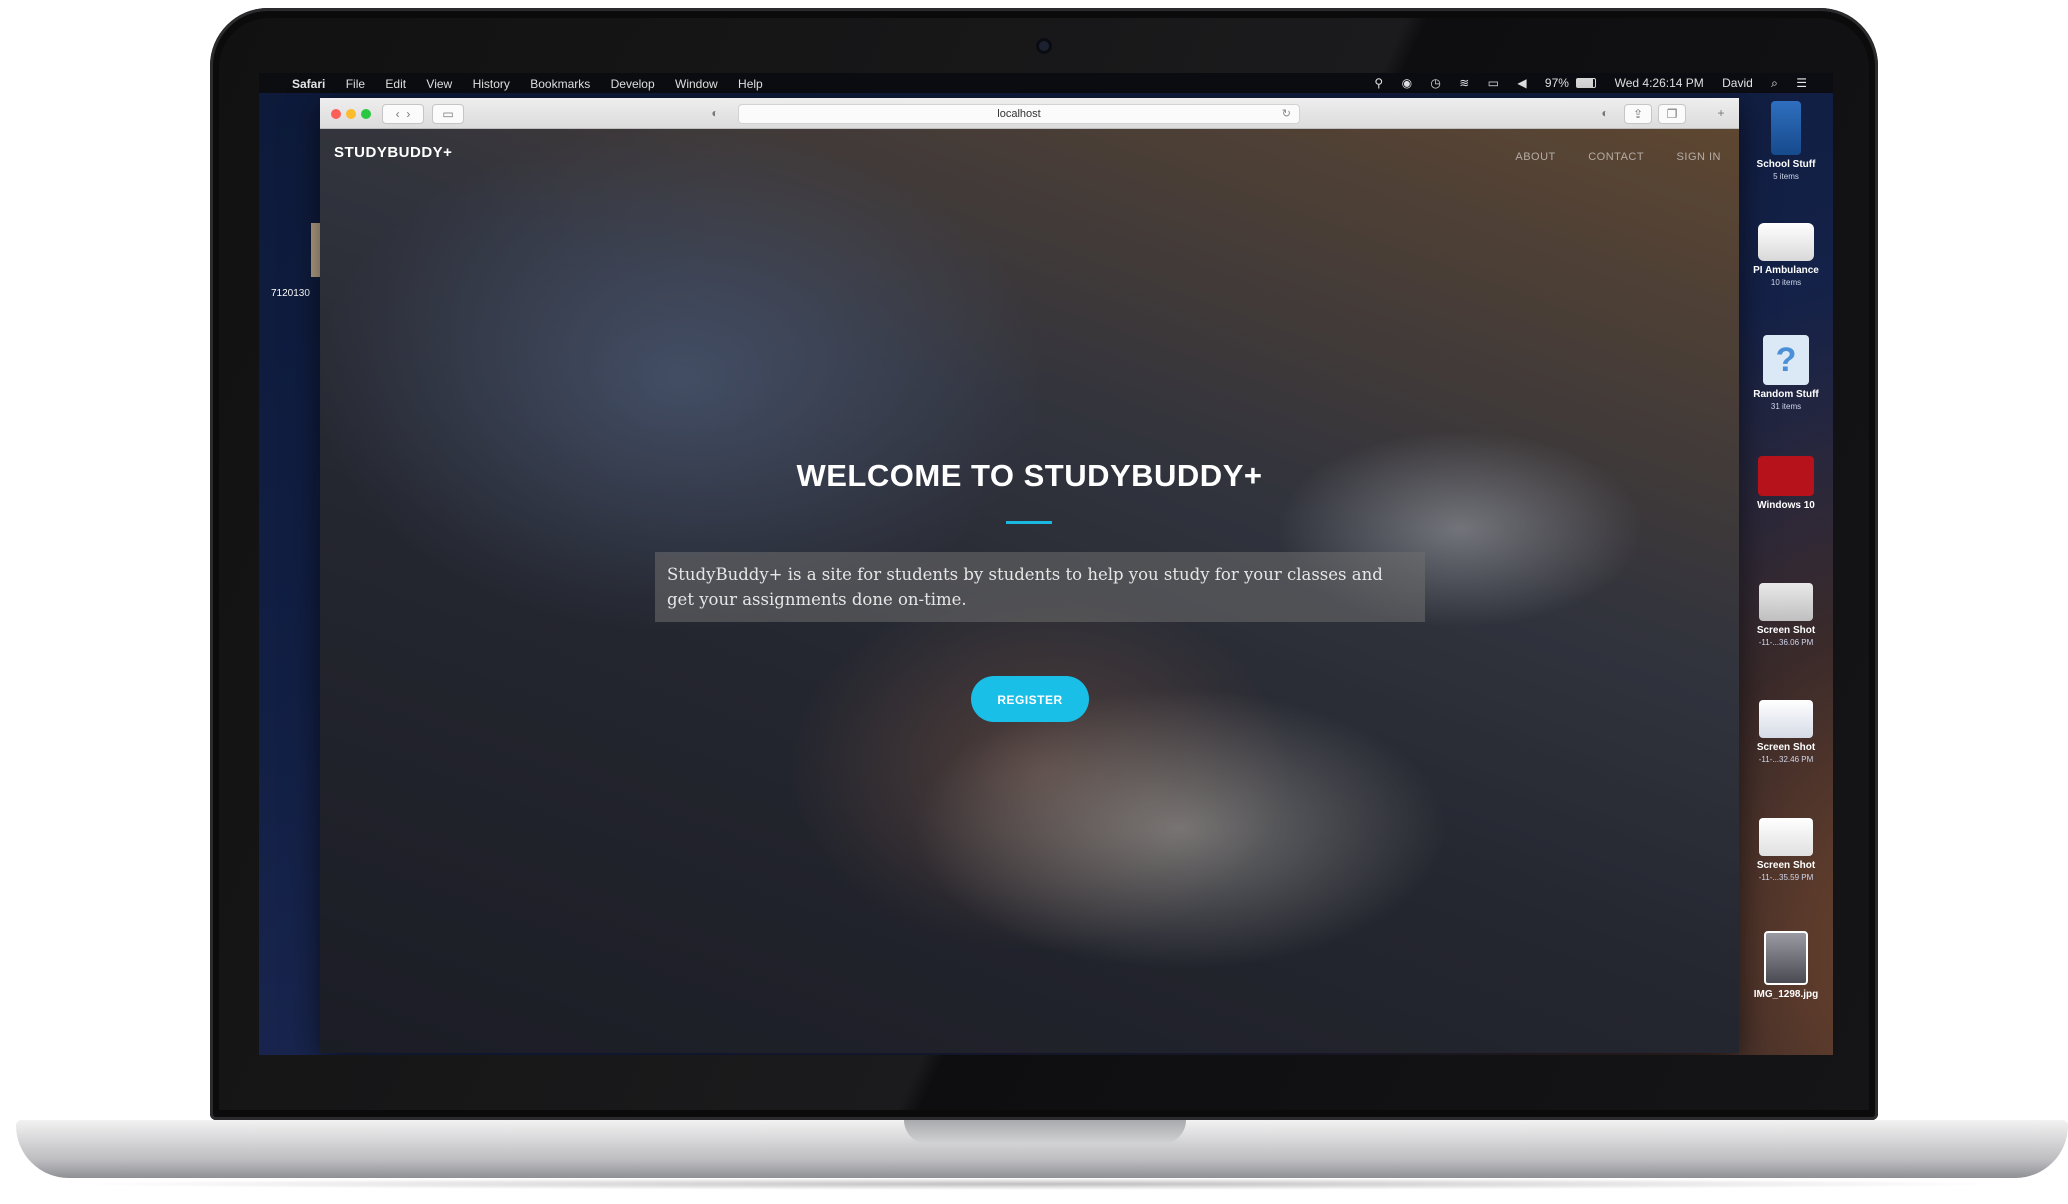  Describe the element at coordinates (1786, 176) in the screenshot. I see `desktop-icon-sublabel: 5 items` at that location.